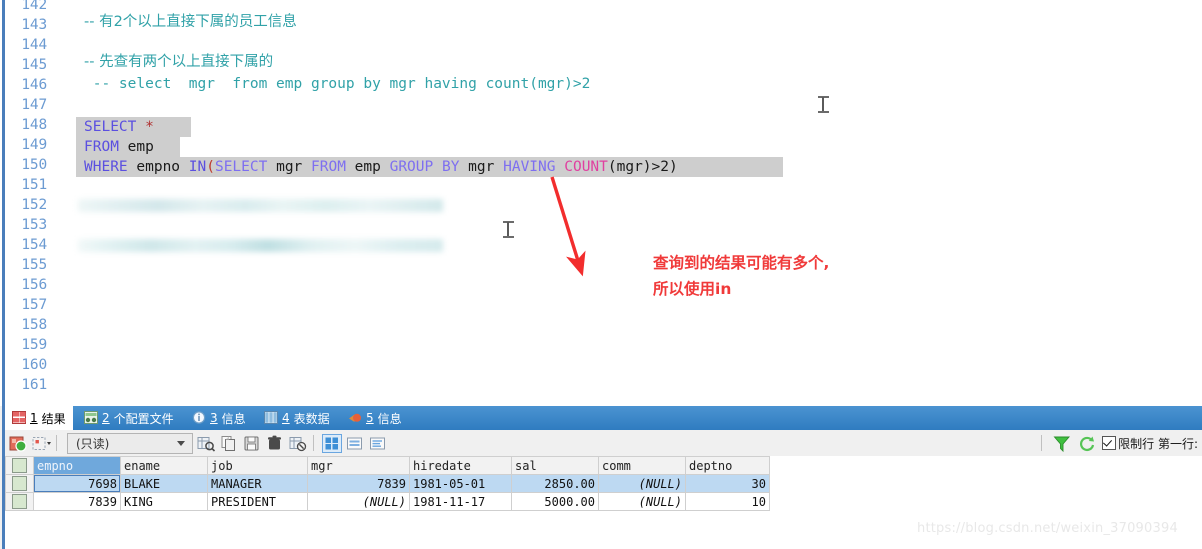 The image size is (1202, 549). Describe the element at coordinates (34, 365) in the screenshot. I see `line-number-160: 160` at that location.